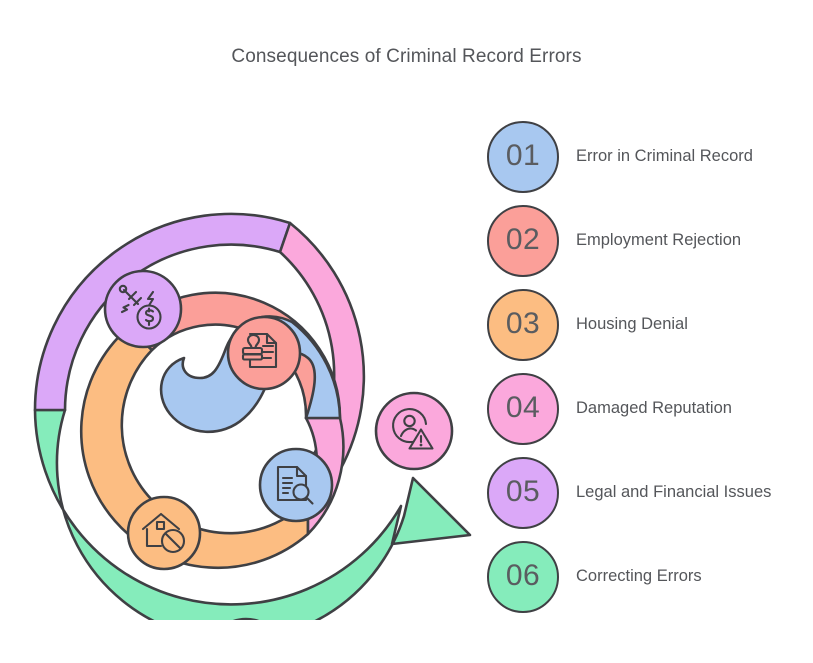 The image size is (813, 663). Describe the element at coordinates (639, 576) in the screenshot. I see `legend-label: Correcting Errors` at that location.